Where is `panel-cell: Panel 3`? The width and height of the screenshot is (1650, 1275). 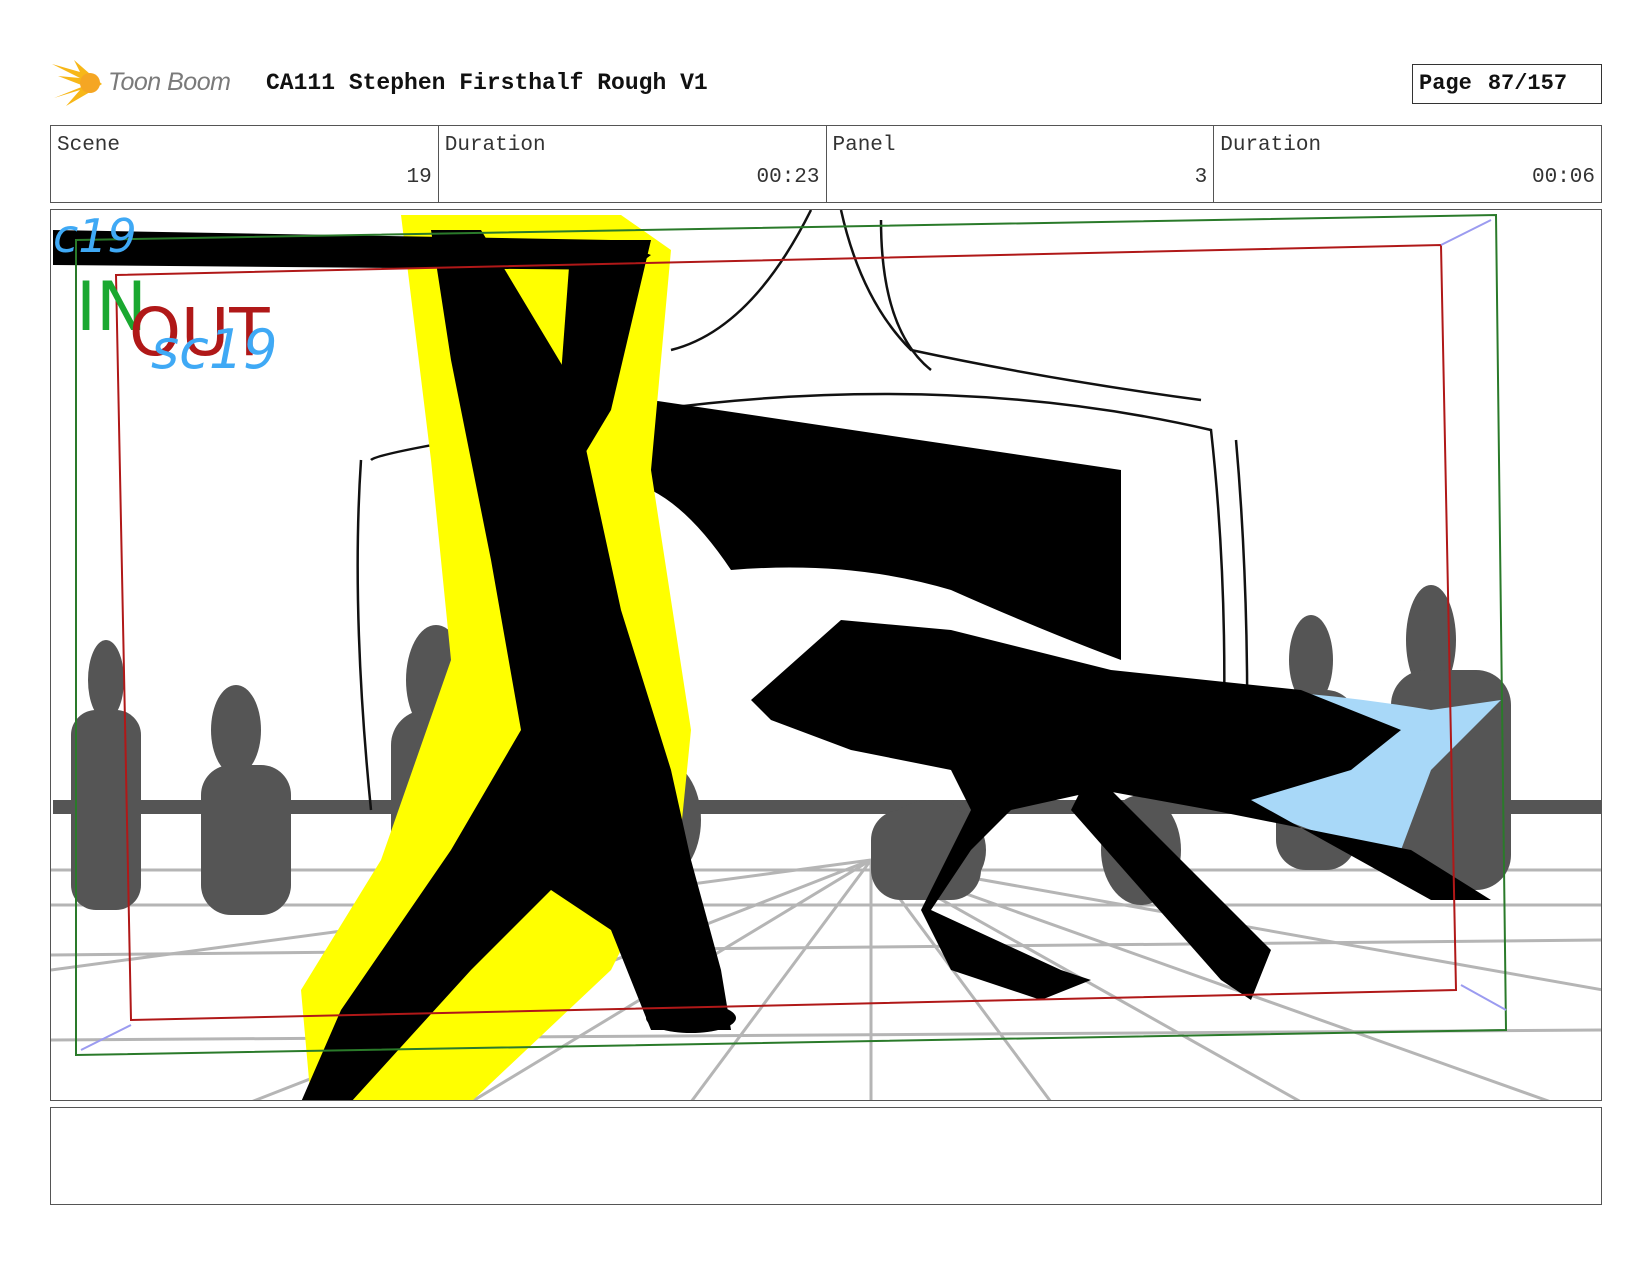 panel-cell: Panel 3 is located at coordinates (1021, 164).